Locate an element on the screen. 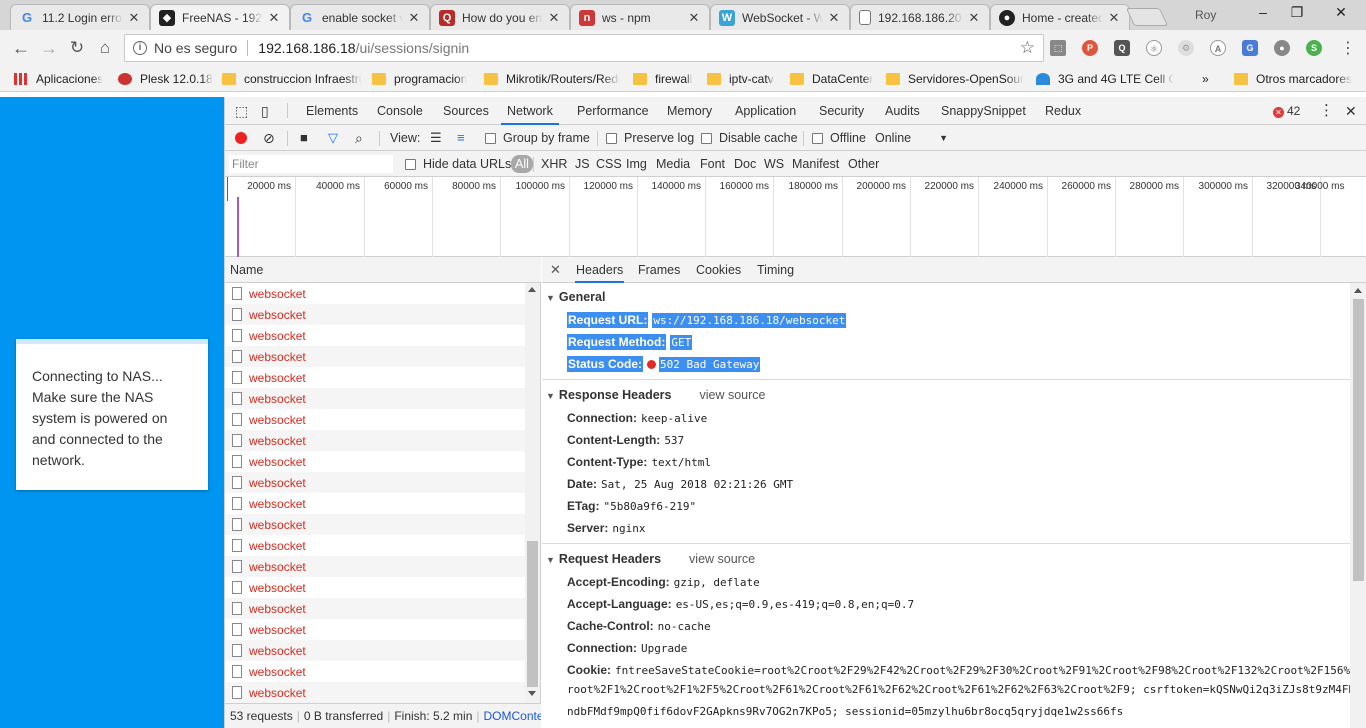 The height and width of the screenshot is (728, 1366). hide-data-urls-checkbox: Hide data URLs is located at coordinates (458, 164).